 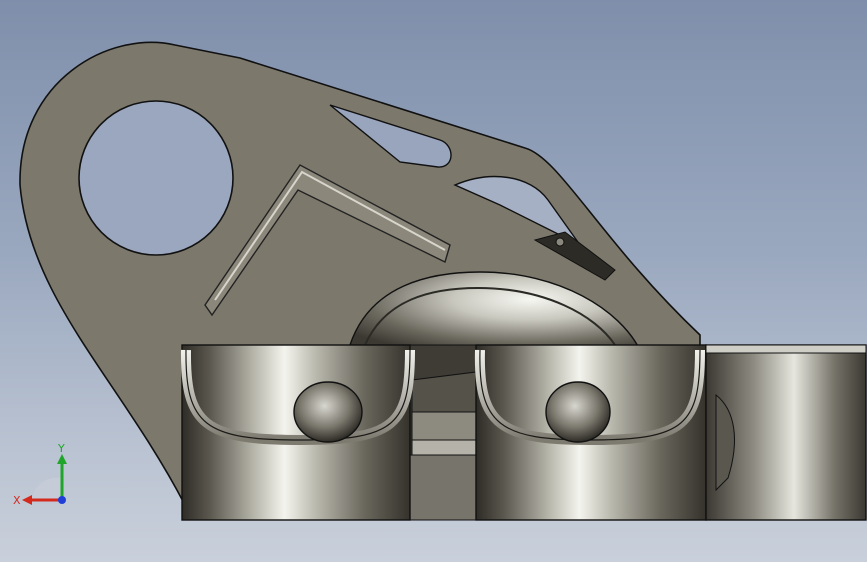 I want to click on z-axis-plane, so click(x=47, y=488).